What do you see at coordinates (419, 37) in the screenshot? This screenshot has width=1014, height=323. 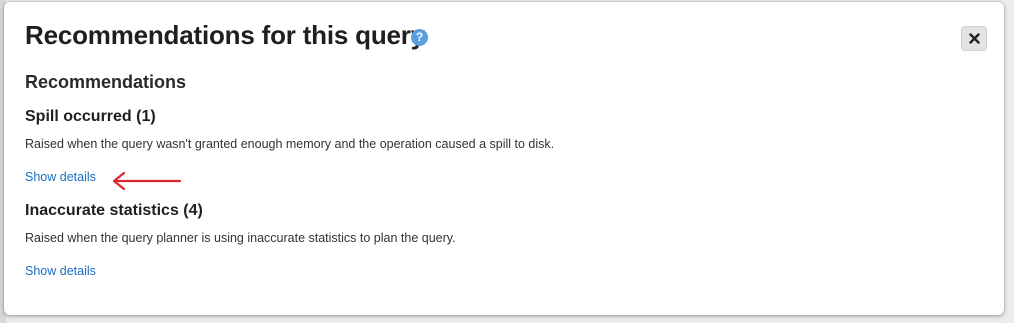 I see `help-icon: ?` at bounding box center [419, 37].